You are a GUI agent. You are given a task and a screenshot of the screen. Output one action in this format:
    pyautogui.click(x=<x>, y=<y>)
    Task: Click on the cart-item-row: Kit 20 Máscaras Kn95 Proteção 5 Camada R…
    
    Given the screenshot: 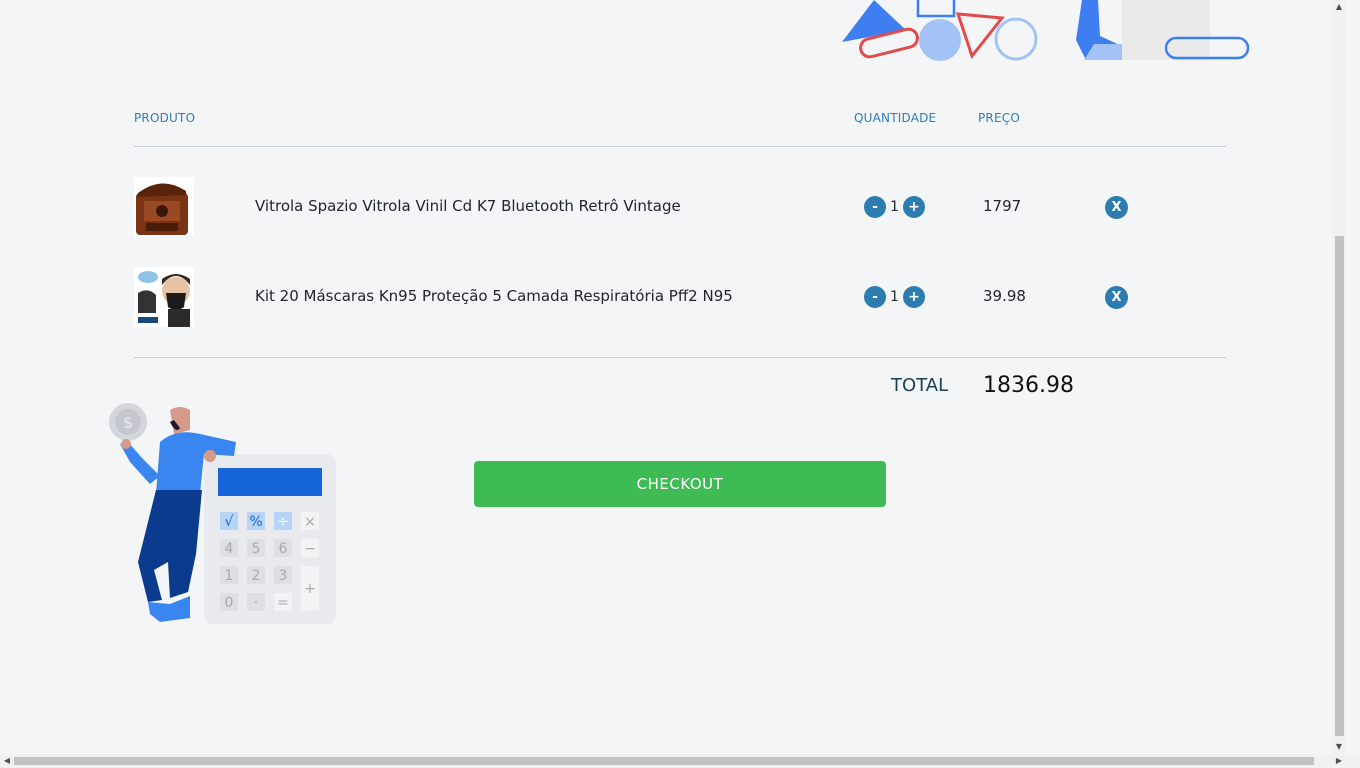 What is the action you would take?
    pyautogui.click(x=680, y=297)
    